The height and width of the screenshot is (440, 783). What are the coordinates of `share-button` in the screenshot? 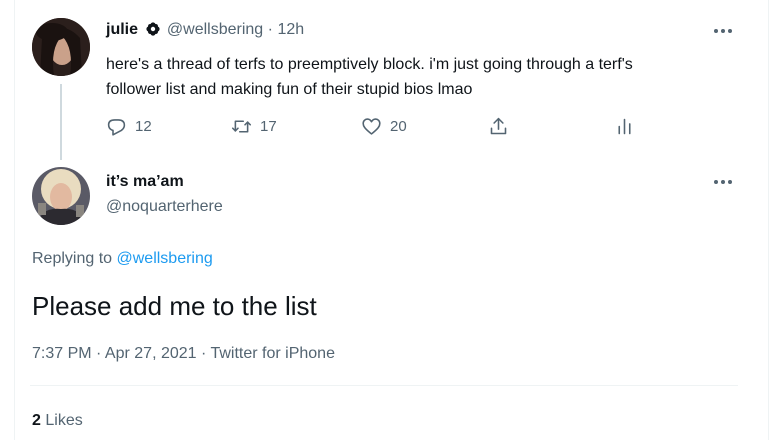 It's located at (498, 126).